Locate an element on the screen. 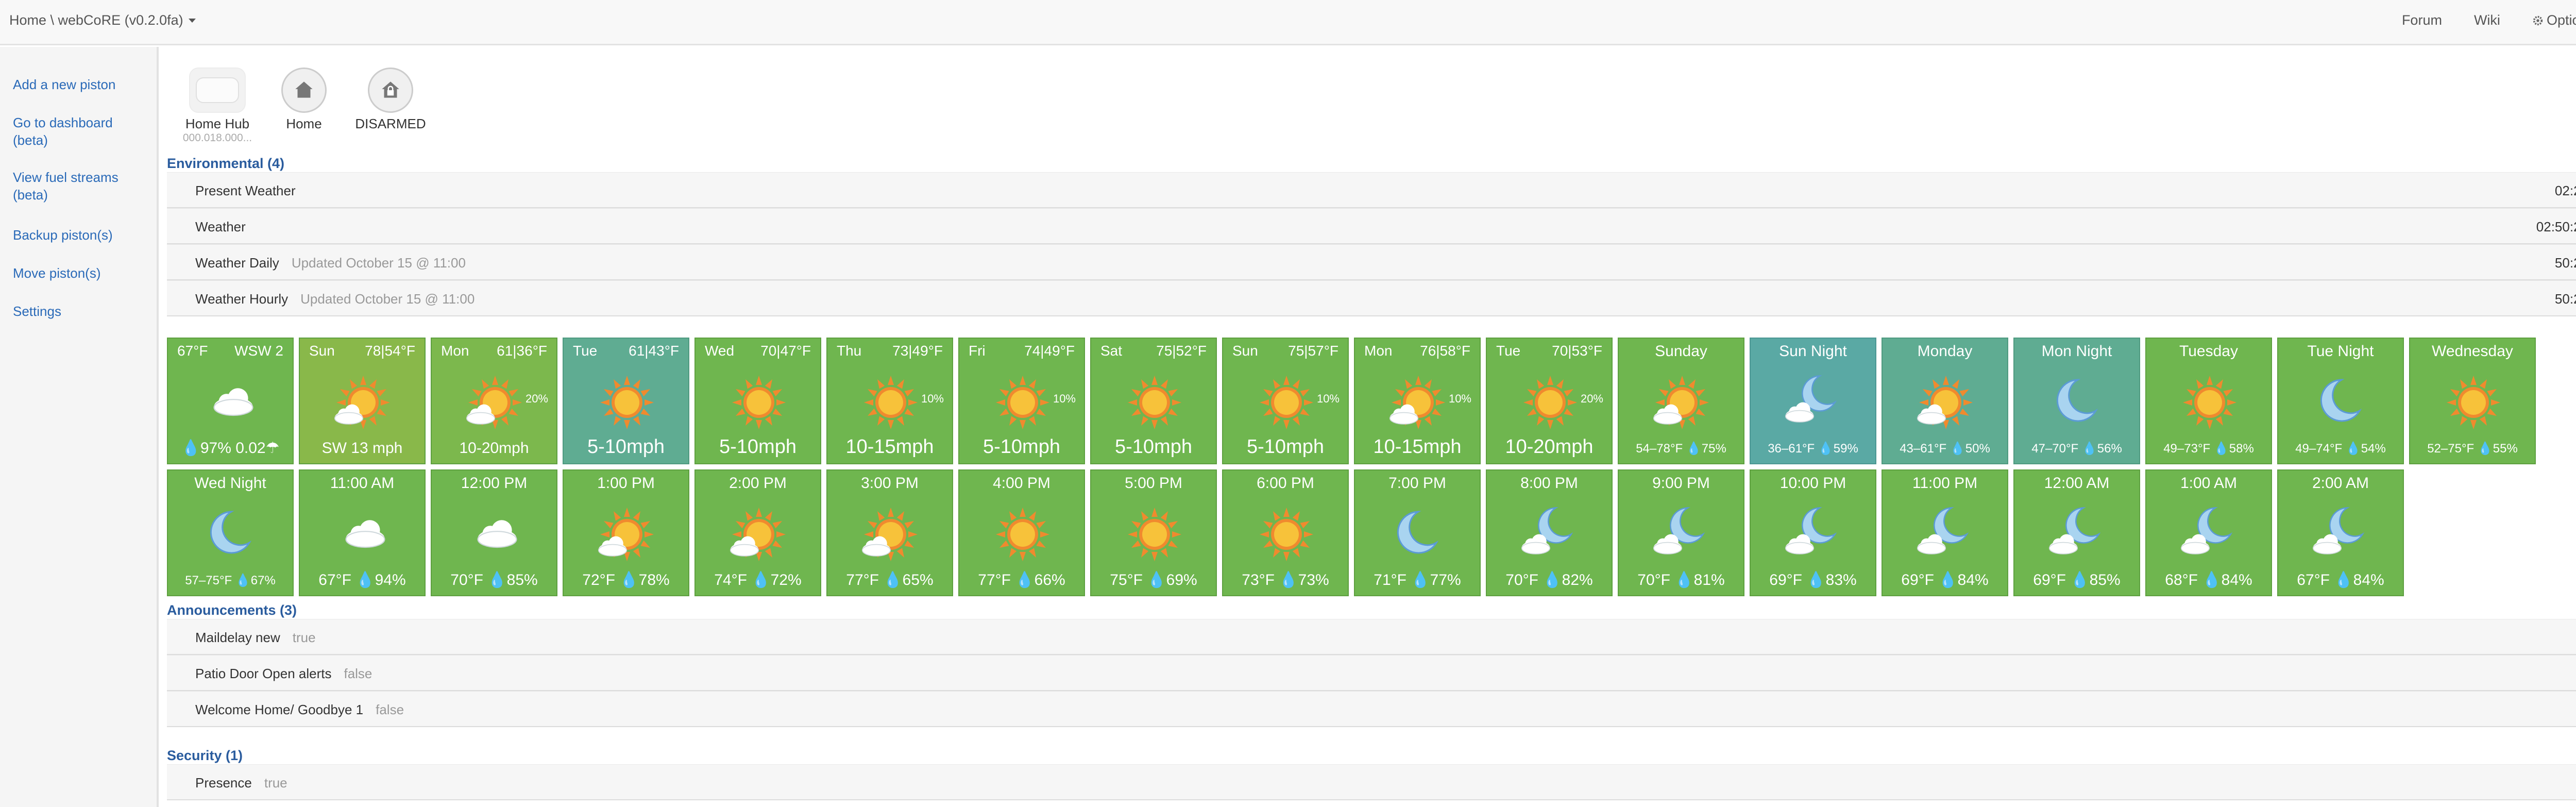 The image size is (2576, 807). tile-footer: 77°F 💧65% is located at coordinates (890, 580).